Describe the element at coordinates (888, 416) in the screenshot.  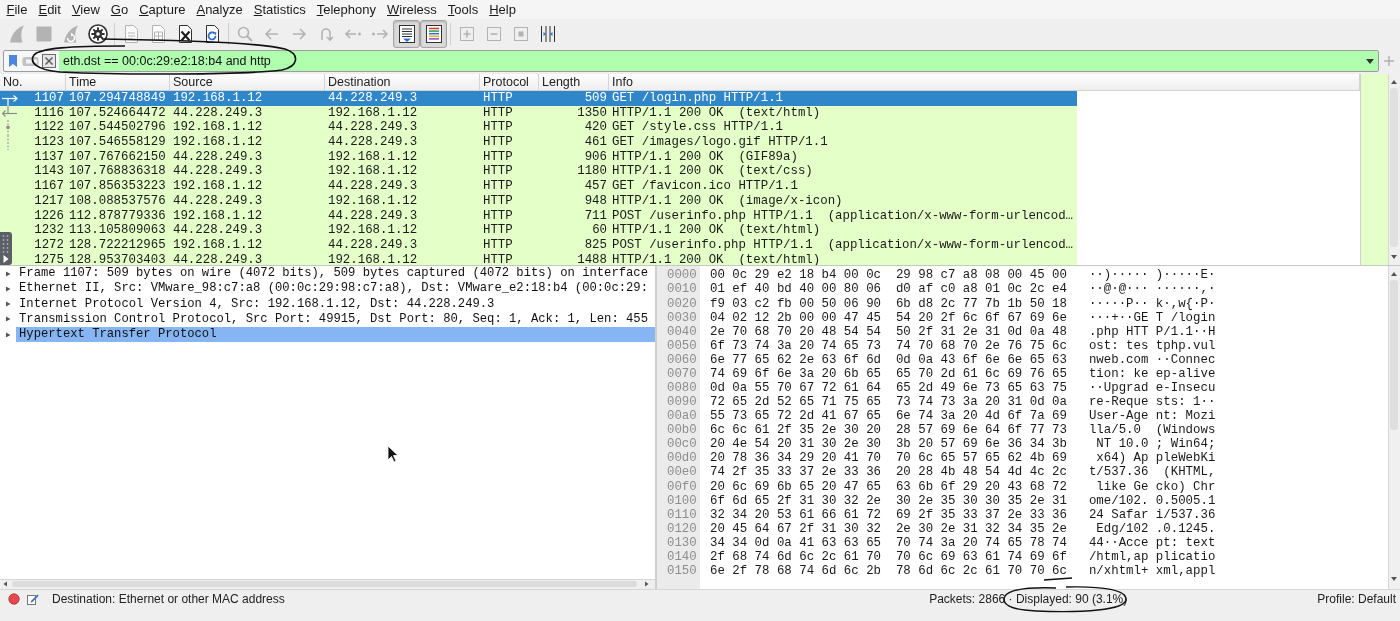
I see `hex-bytes: 55 73 65 72 2d 41 67 65 6e 74 3a 20 4d 6f 7a 69` at that location.